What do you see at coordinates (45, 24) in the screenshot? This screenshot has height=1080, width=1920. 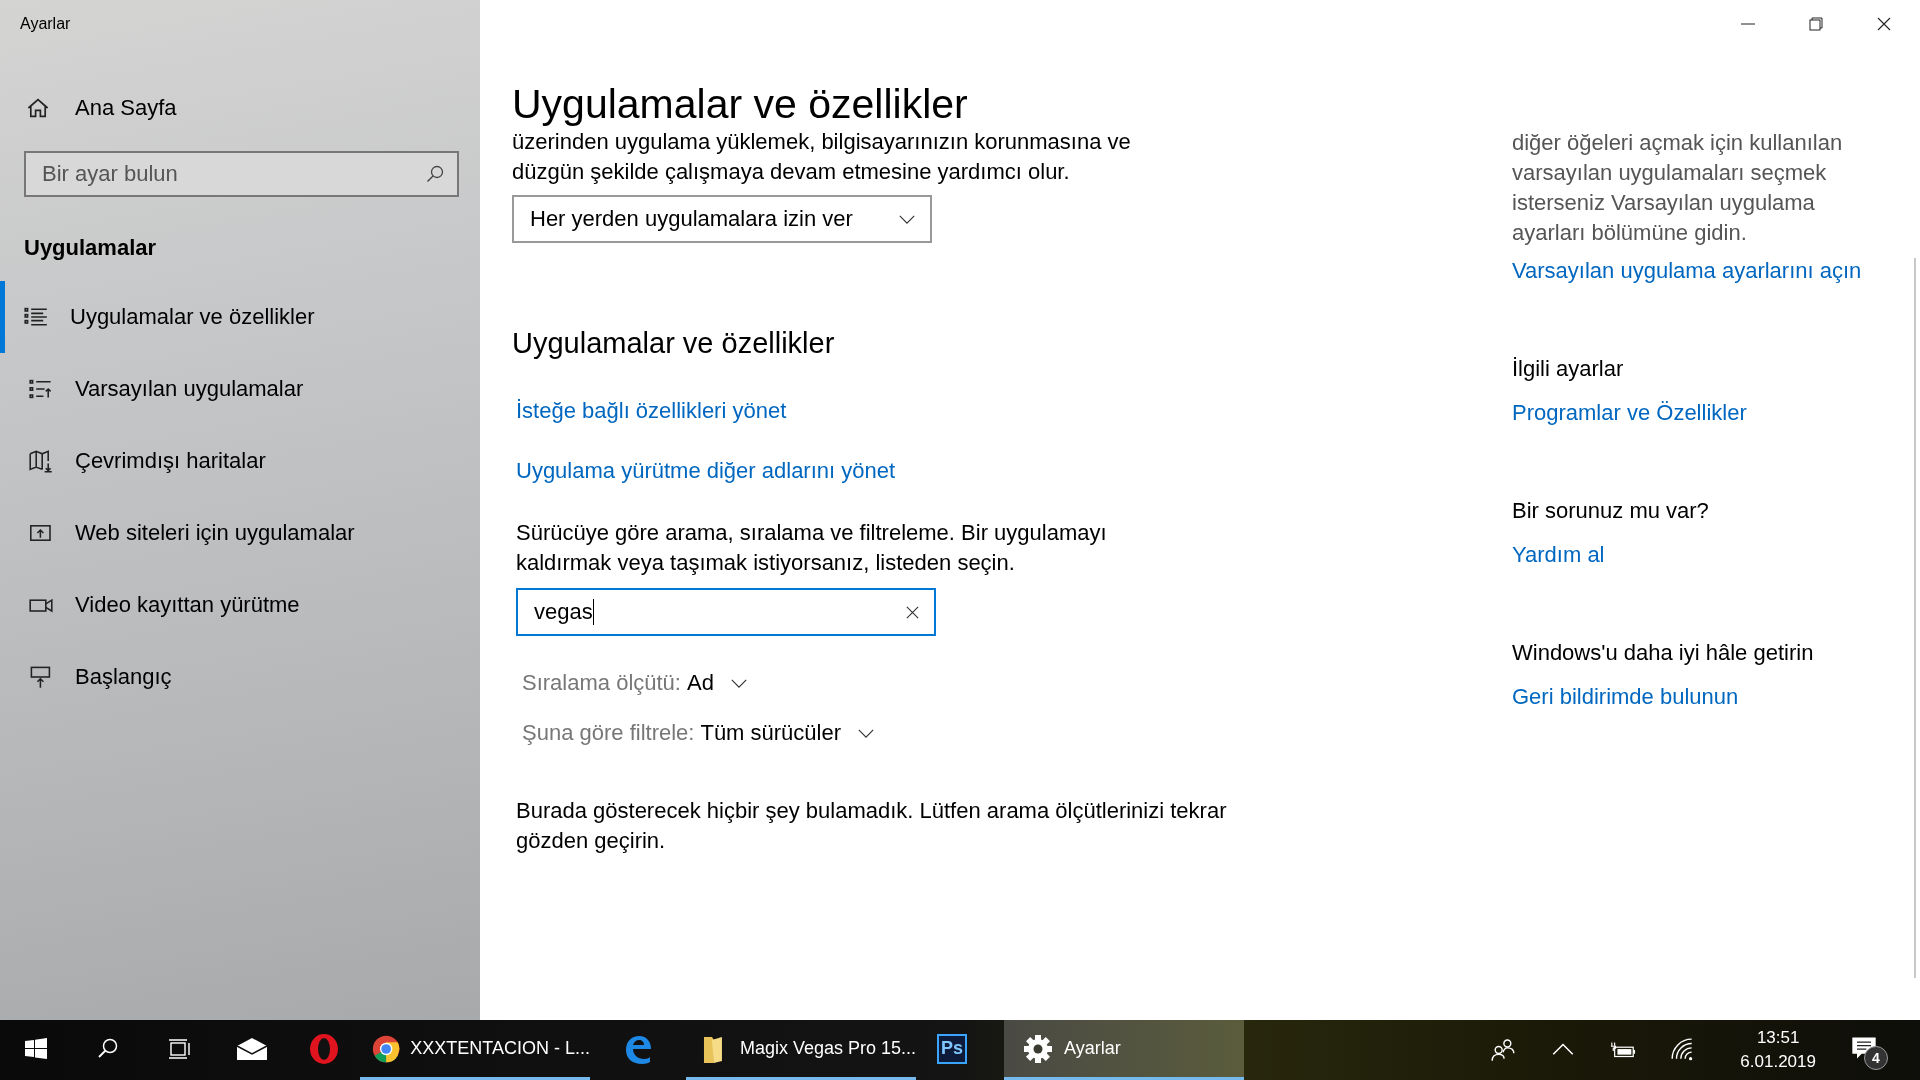 I see `window-title: Ayarlar` at bounding box center [45, 24].